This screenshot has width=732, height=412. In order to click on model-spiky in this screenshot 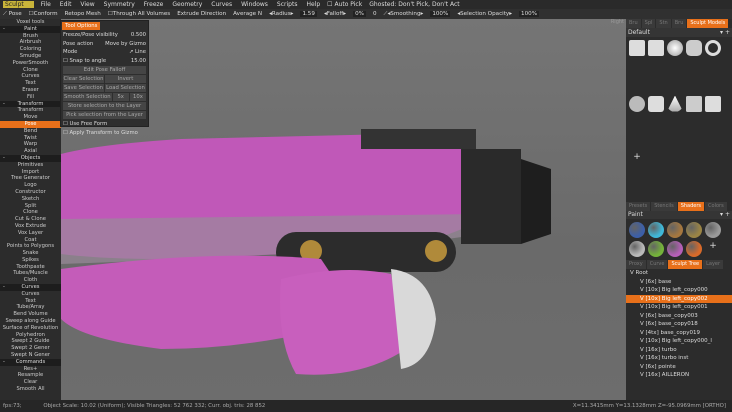, I will do `click(637, 103)`.